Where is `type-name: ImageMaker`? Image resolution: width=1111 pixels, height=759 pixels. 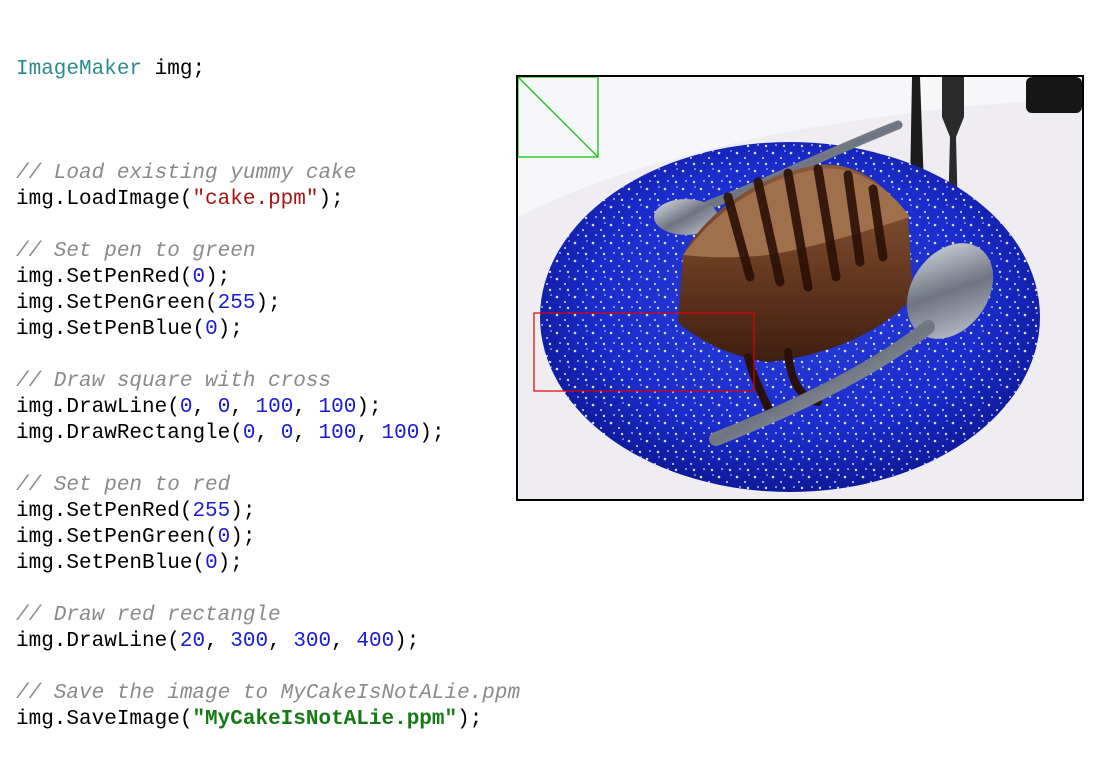 type-name: ImageMaker is located at coordinates (79, 69).